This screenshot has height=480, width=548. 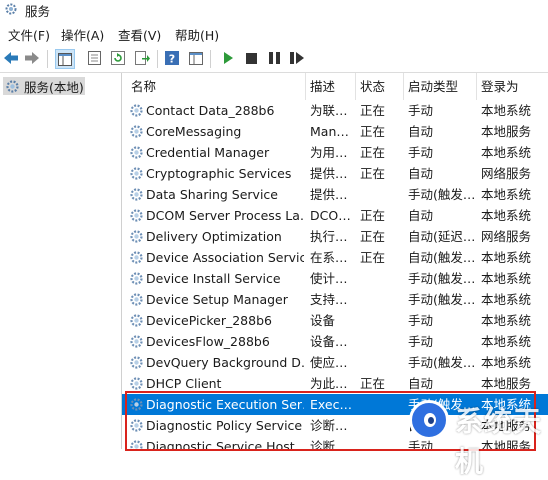 I want to click on service-name: Delivery Optimization, so click(x=214, y=236).